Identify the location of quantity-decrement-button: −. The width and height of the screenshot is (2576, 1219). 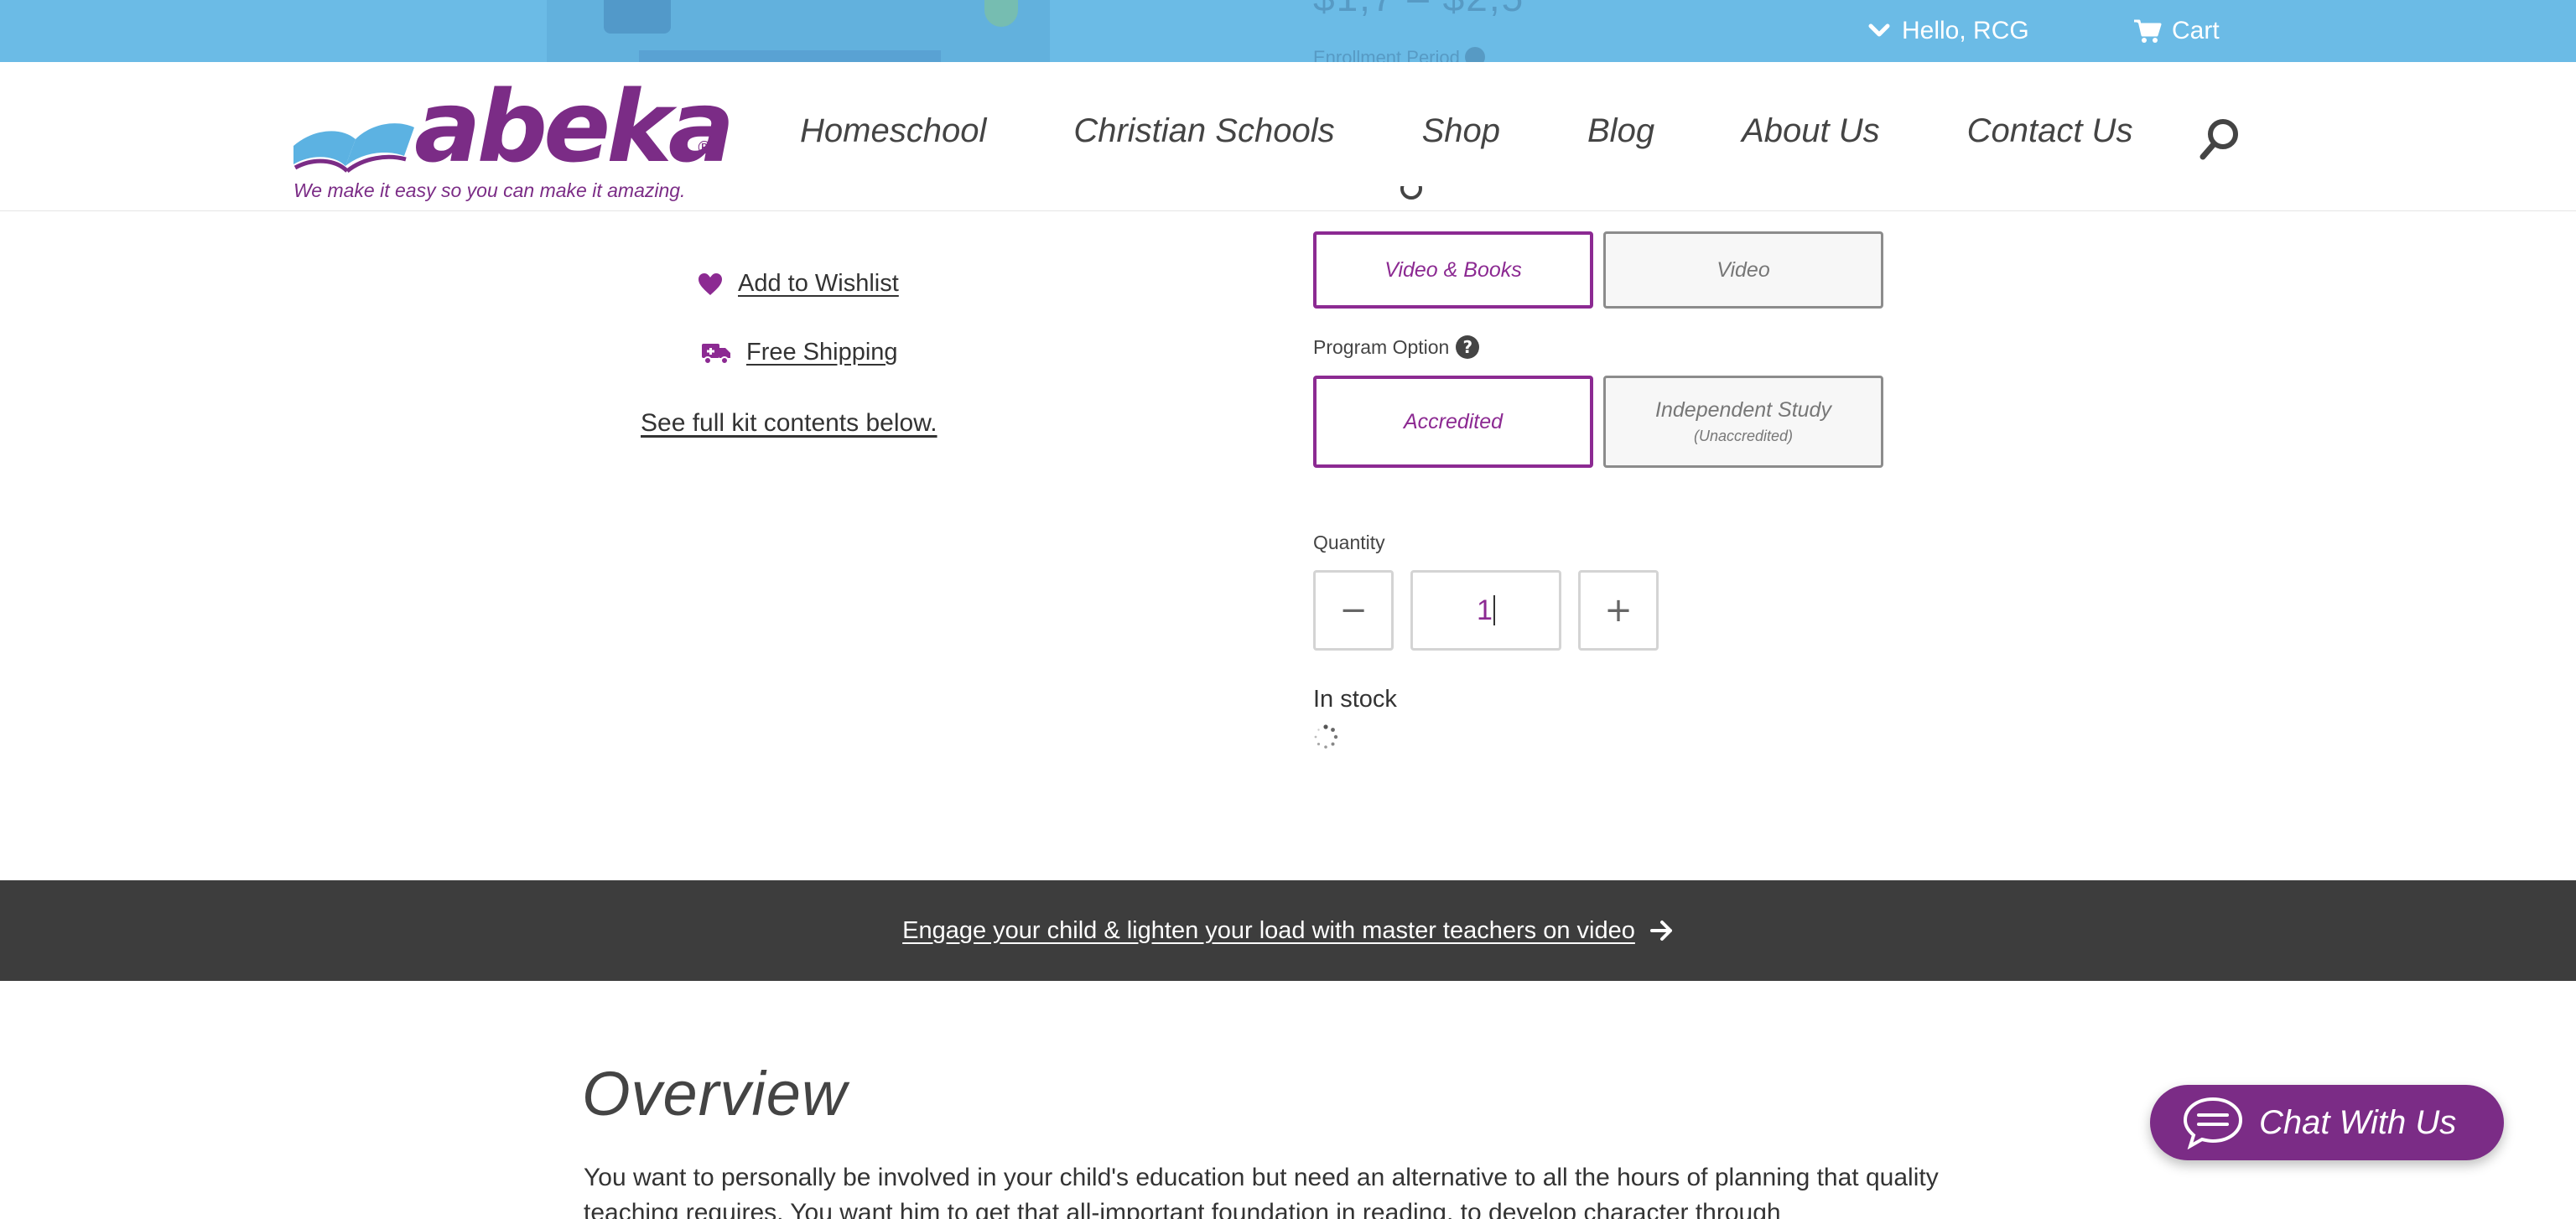
(1353, 611).